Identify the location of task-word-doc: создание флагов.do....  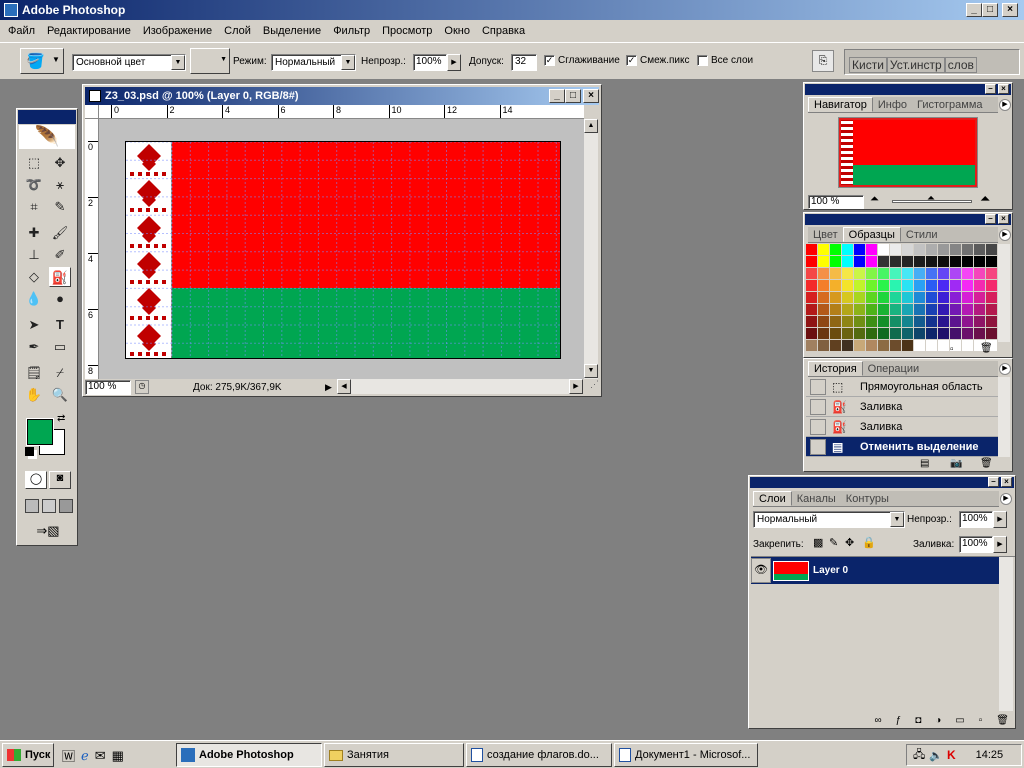
(539, 755).